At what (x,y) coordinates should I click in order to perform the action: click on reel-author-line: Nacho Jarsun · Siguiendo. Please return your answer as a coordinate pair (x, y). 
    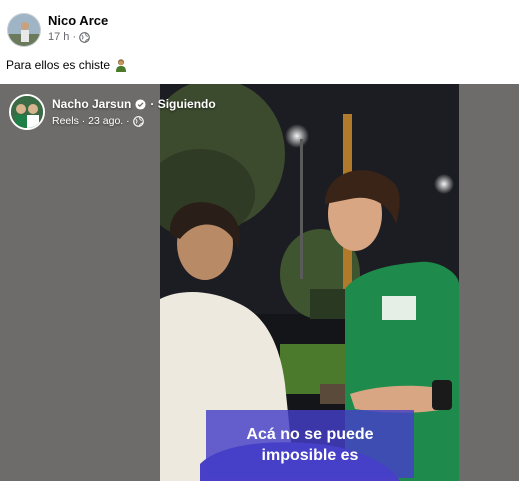
    Looking at the image, I should click on (134, 104).